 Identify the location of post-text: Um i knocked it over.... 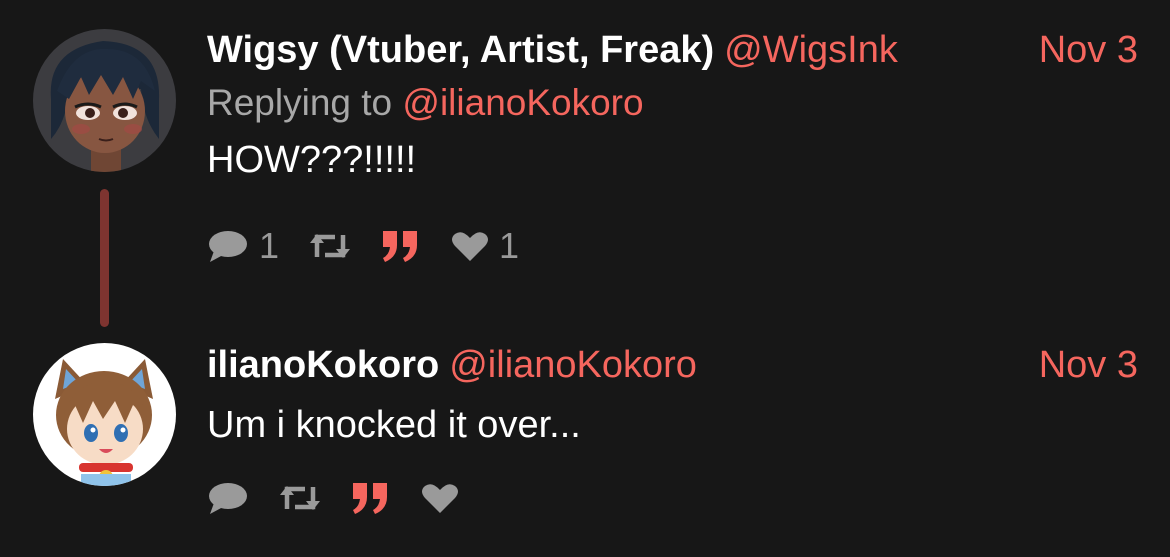
(394, 425).